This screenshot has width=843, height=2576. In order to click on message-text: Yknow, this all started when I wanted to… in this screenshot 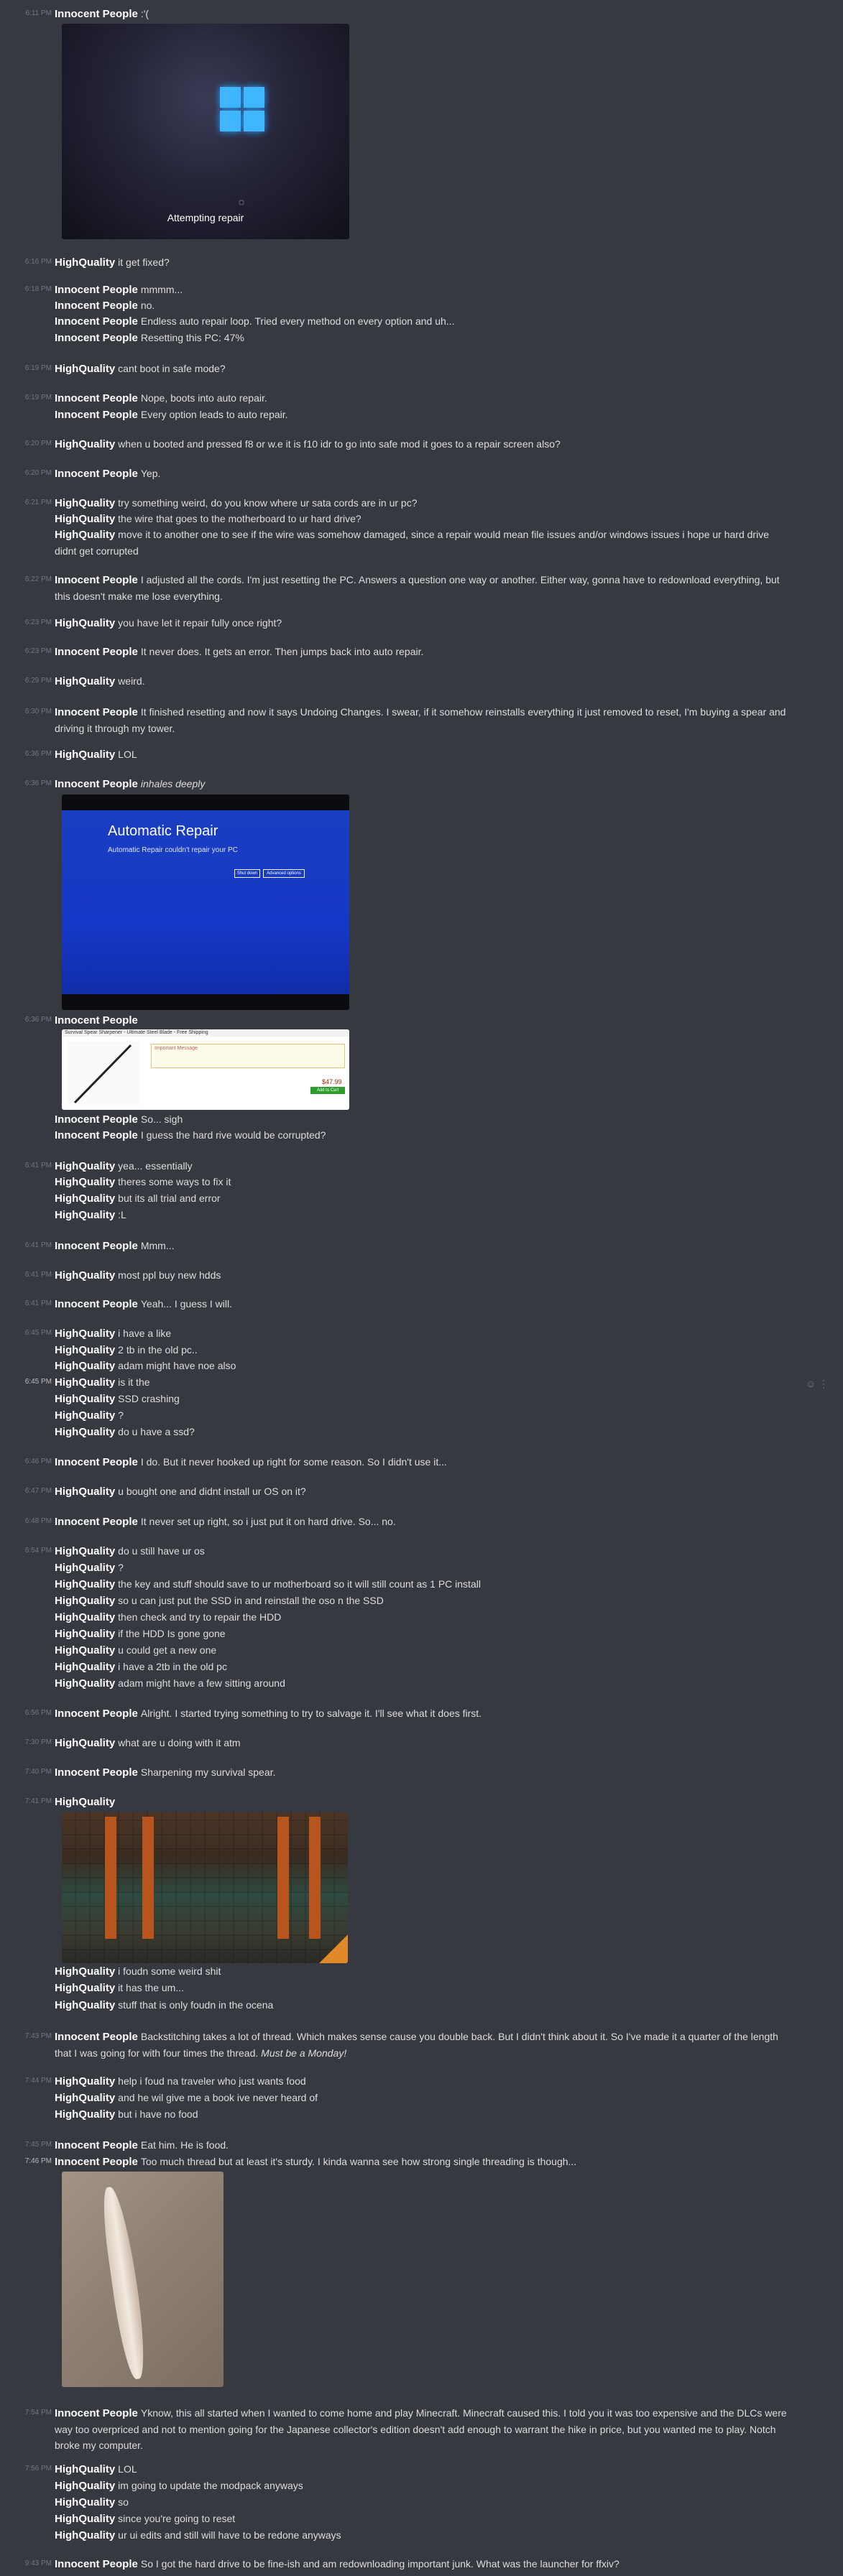, I will do `click(421, 2429)`.